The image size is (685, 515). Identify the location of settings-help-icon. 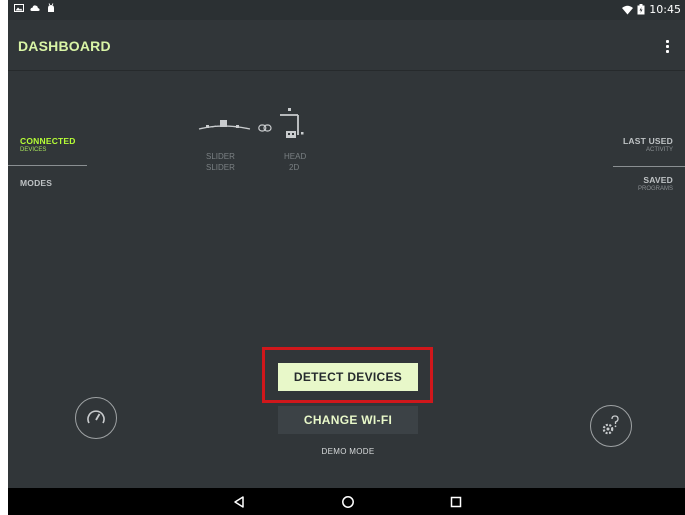
(610, 425).